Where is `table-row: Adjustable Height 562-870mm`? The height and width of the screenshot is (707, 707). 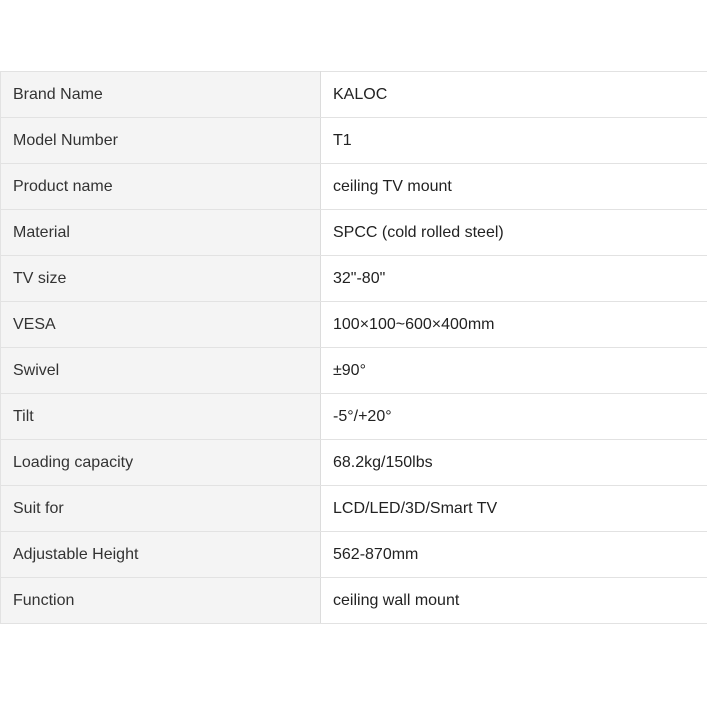 table-row: Adjustable Height 562-870mm is located at coordinates (353, 554).